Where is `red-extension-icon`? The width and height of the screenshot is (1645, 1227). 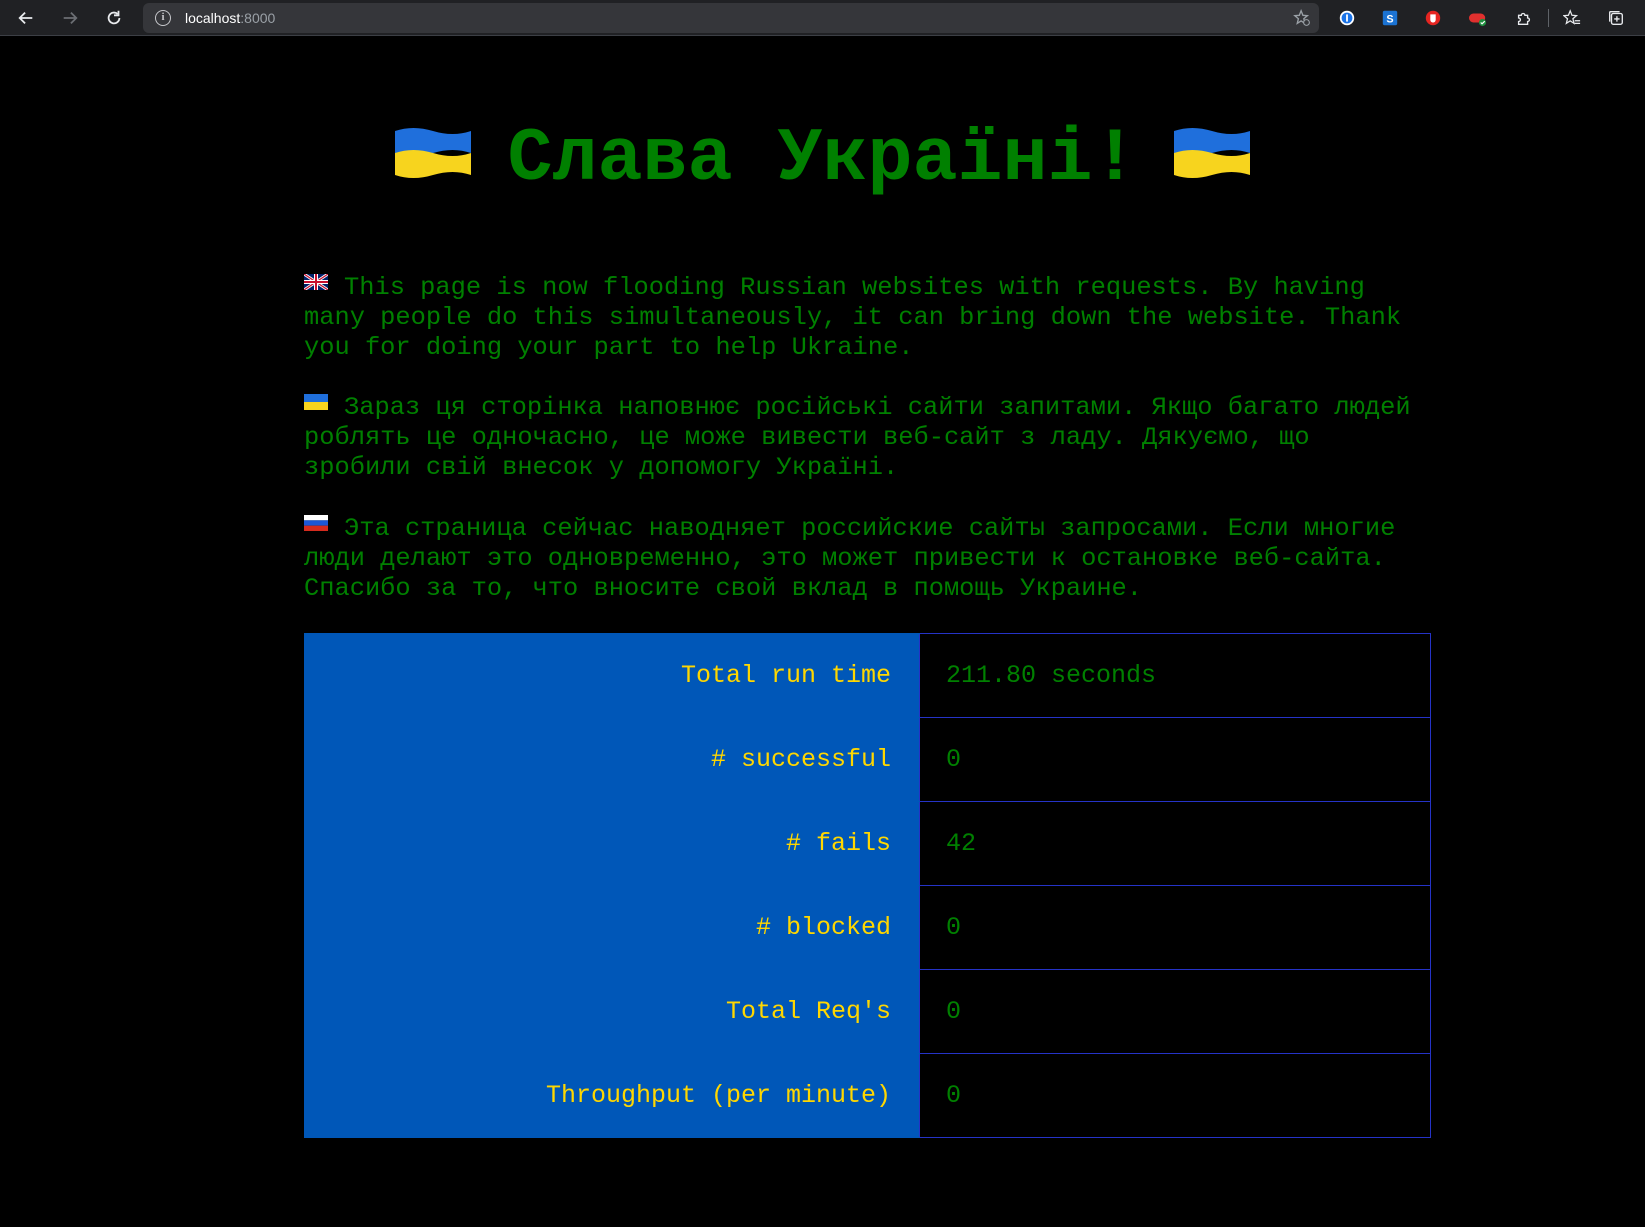 red-extension-icon is located at coordinates (1478, 18).